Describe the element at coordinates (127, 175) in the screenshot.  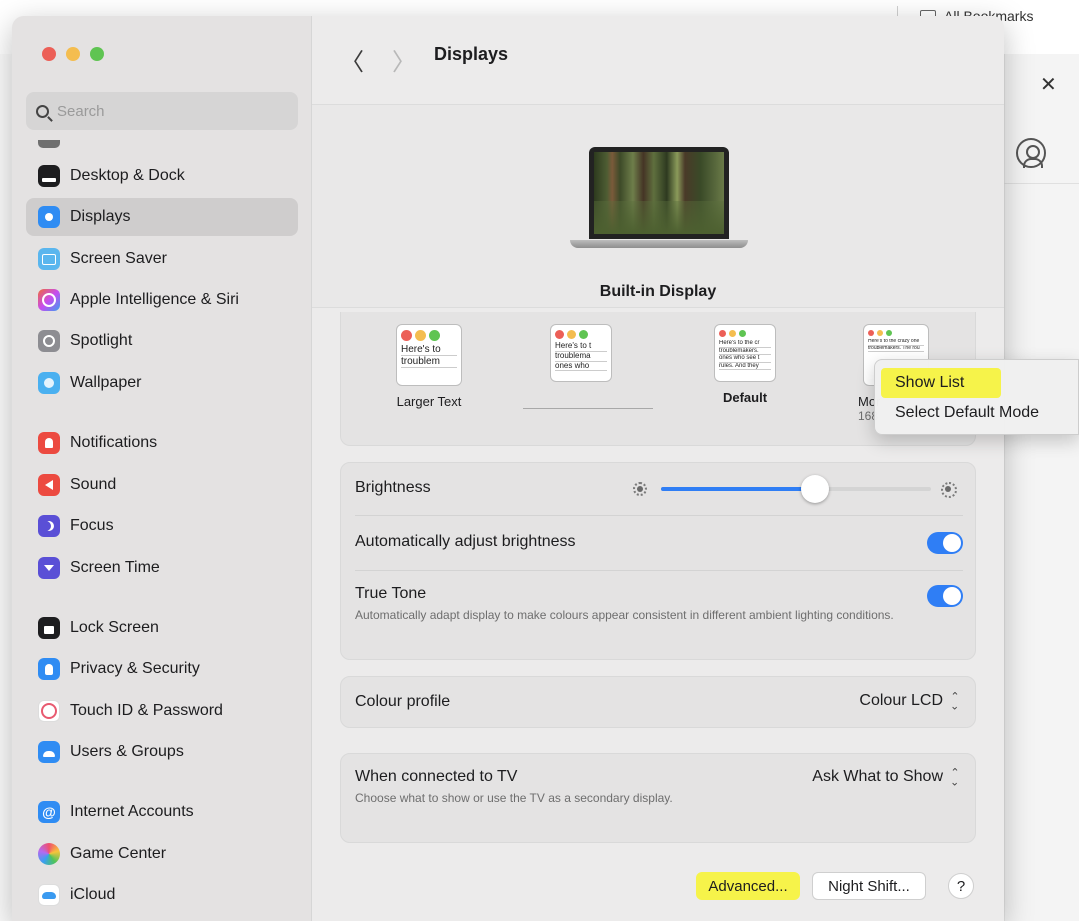
I see `sidebar-item-label: Desktop & Dock` at that location.